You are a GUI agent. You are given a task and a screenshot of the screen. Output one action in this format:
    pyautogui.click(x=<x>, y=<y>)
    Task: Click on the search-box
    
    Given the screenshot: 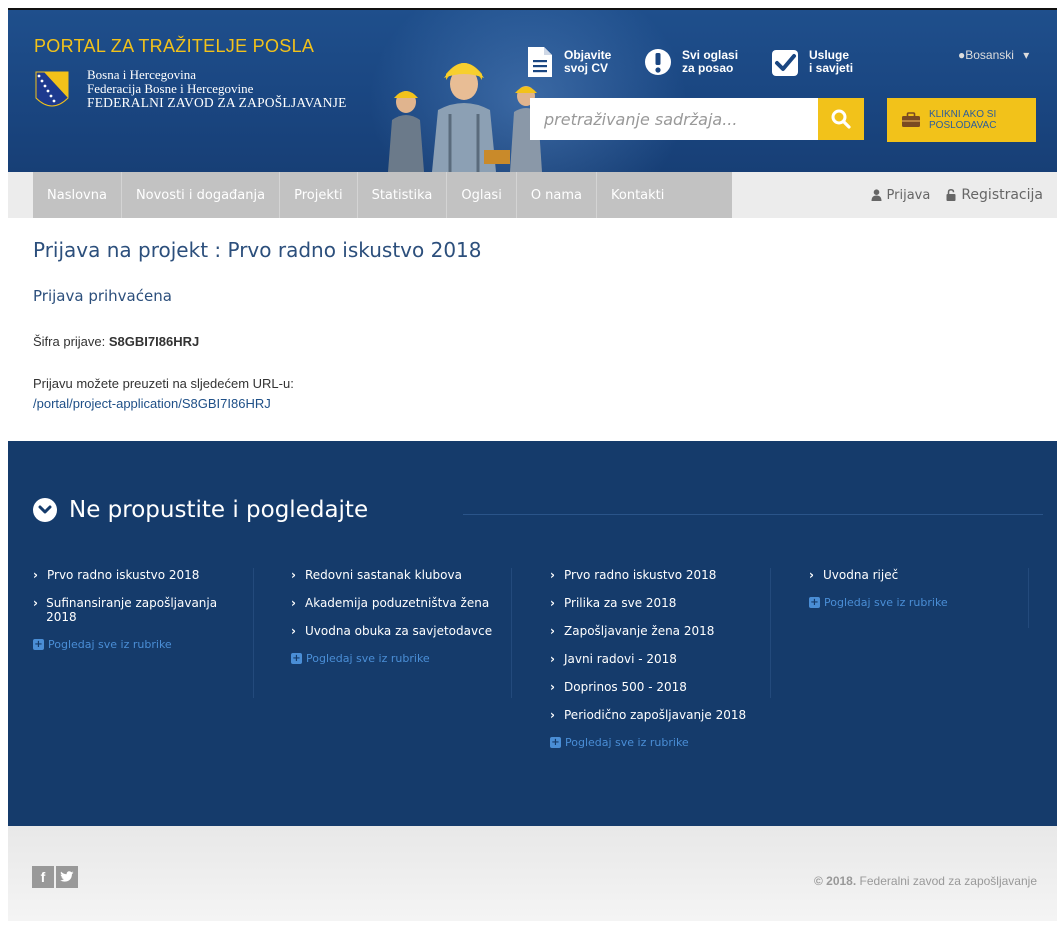 What is the action you would take?
    pyautogui.click(x=674, y=119)
    